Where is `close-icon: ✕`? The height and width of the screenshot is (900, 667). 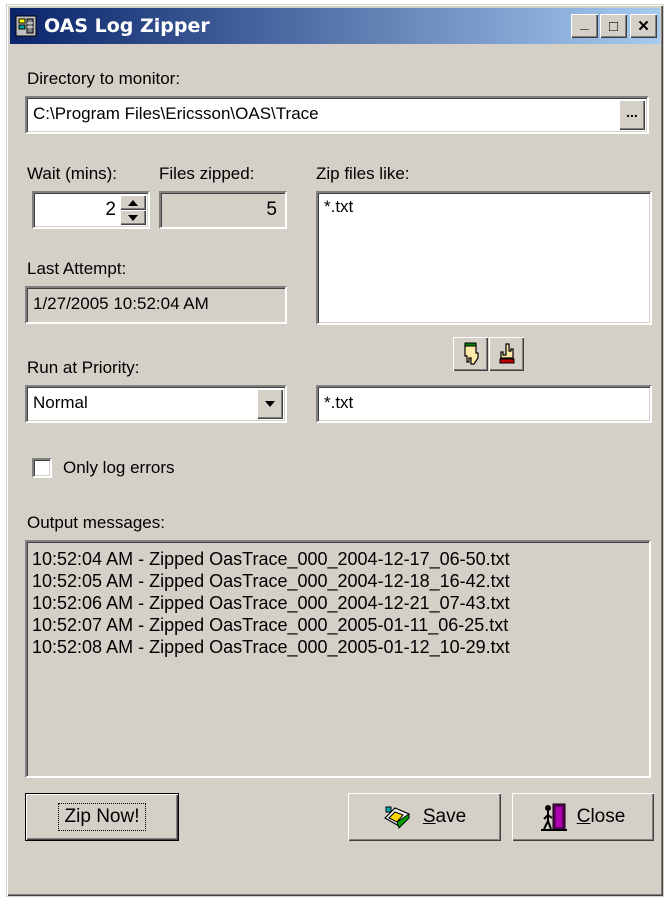 close-icon: ✕ is located at coordinates (643, 26).